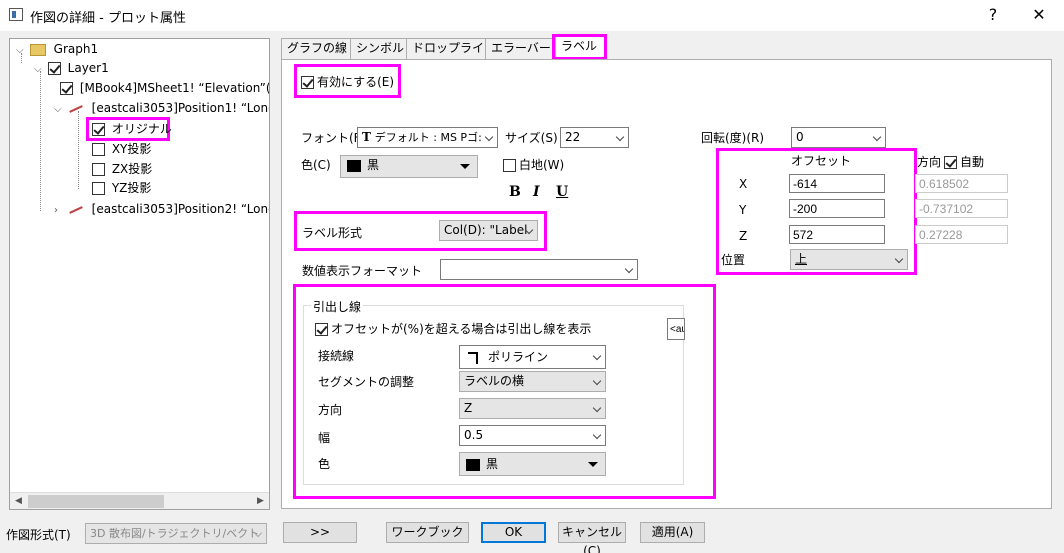 Image resolution: width=1064 pixels, height=553 pixels. Describe the element at coordinates (451, 48) in the screenshot. I see `tab-drop-line: ドロップライン` at that location.